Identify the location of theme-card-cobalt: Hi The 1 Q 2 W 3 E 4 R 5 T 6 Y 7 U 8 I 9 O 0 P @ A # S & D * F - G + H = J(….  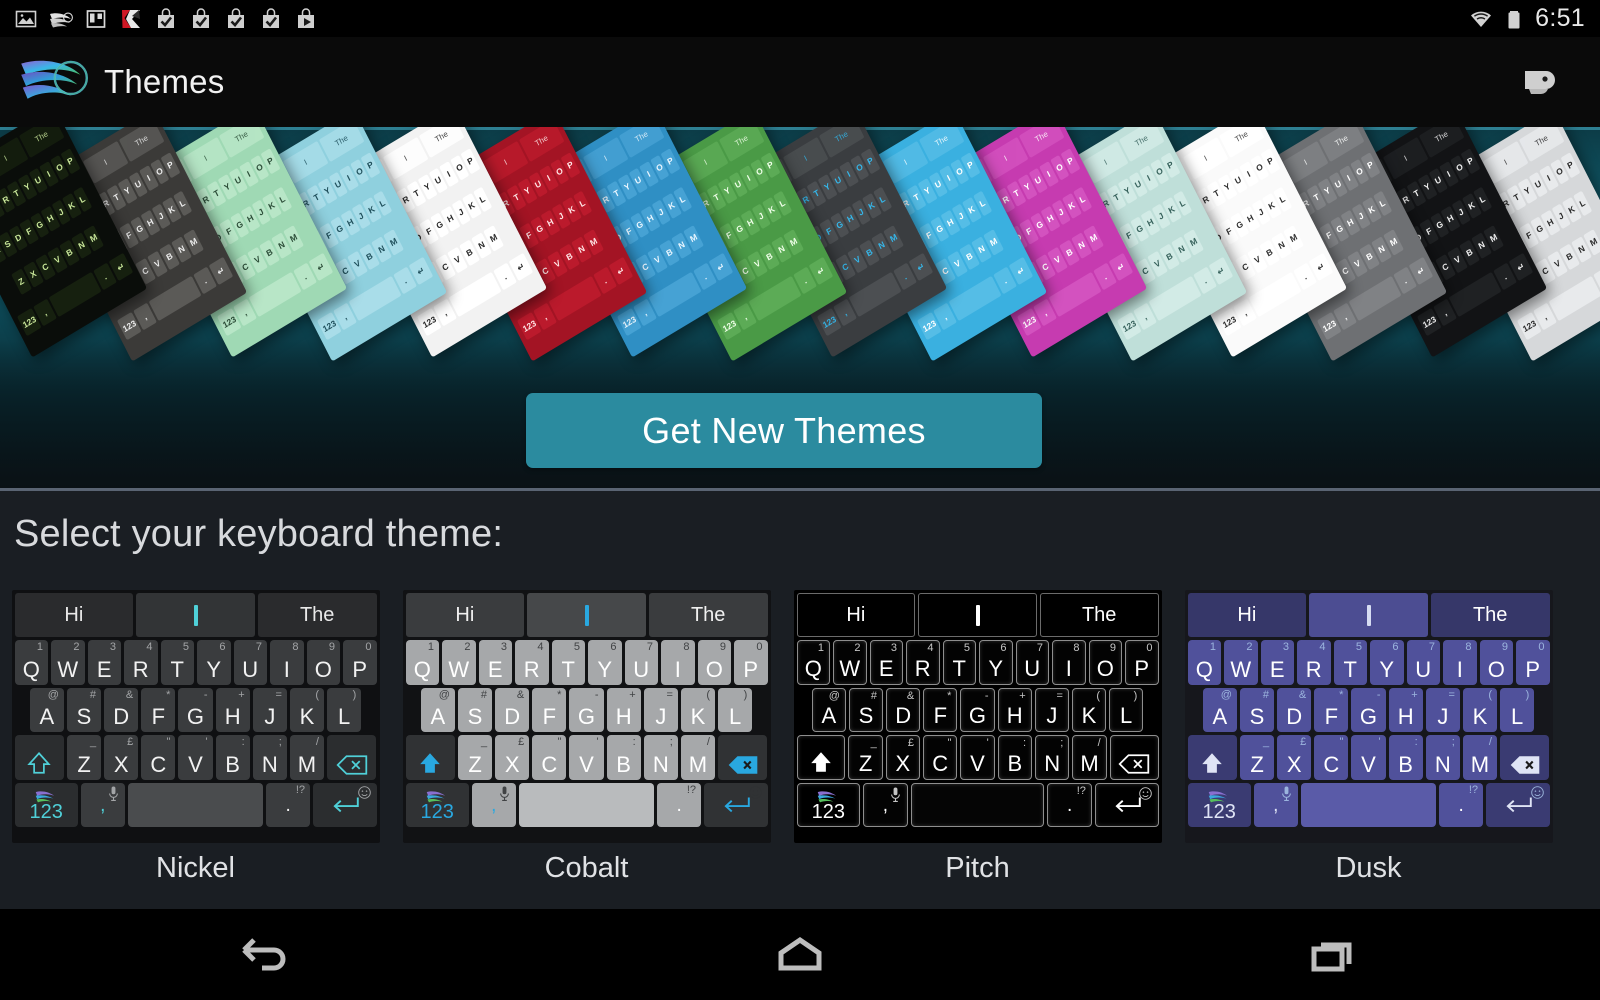
(586, 740).